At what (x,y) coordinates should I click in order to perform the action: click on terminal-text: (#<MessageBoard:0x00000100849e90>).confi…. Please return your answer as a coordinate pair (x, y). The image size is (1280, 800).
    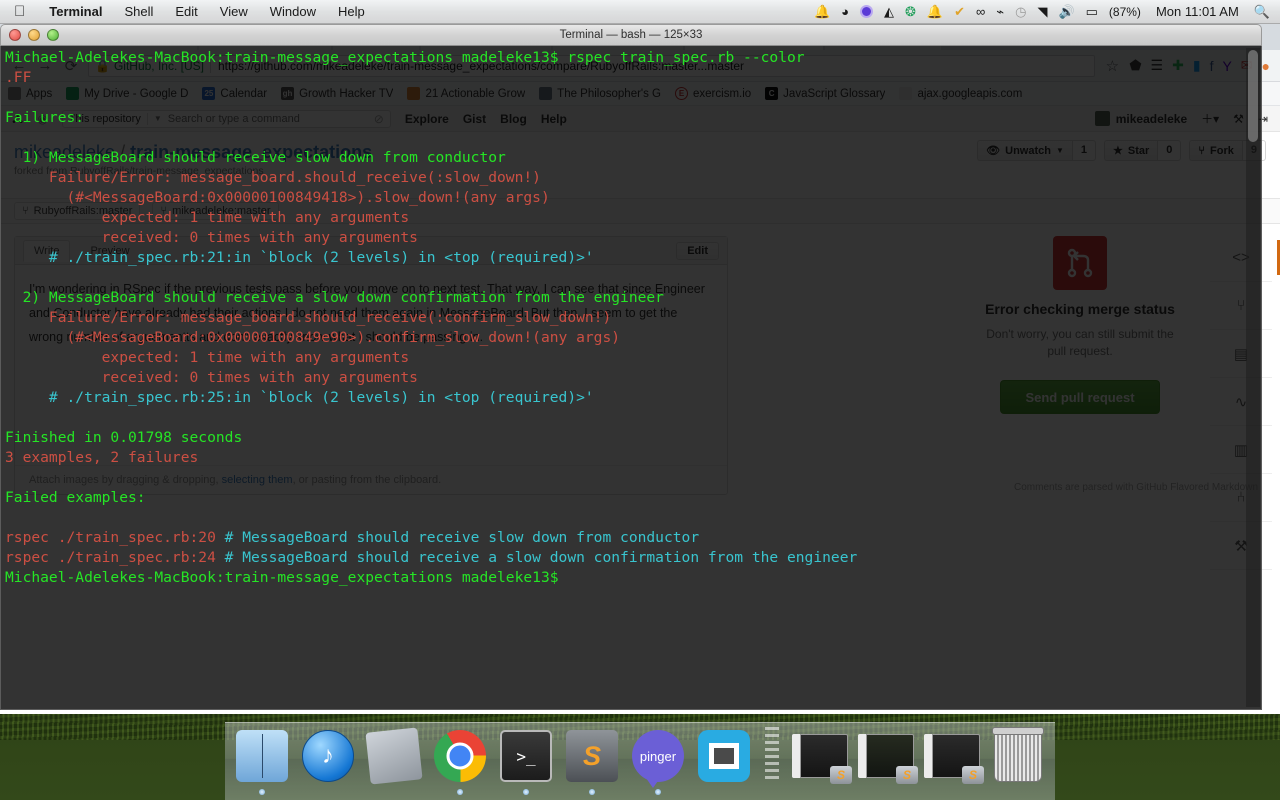
    Looking at the image, I should click on (313, 337).